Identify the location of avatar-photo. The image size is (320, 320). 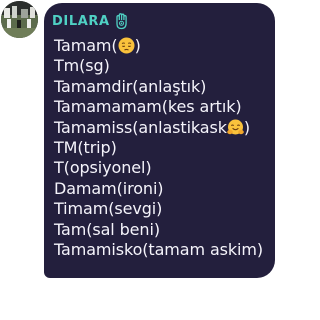
(19, 19).